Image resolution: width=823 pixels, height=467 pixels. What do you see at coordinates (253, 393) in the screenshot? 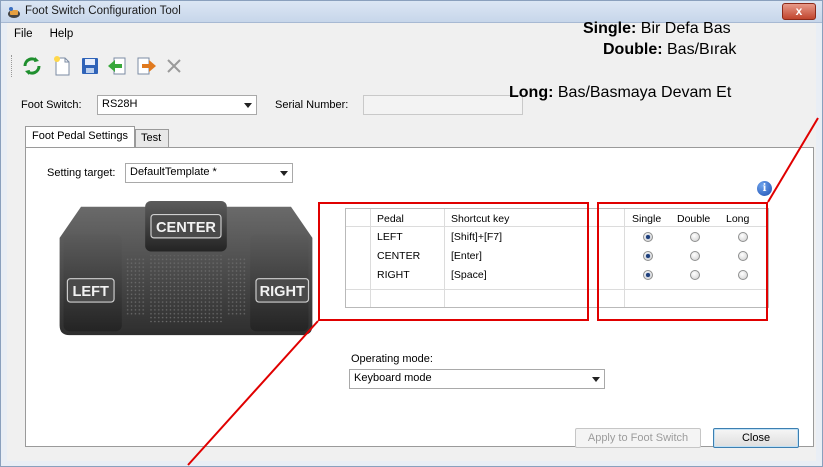
I see `arrow-to-shortcuts` at bounding box center [253, 393].